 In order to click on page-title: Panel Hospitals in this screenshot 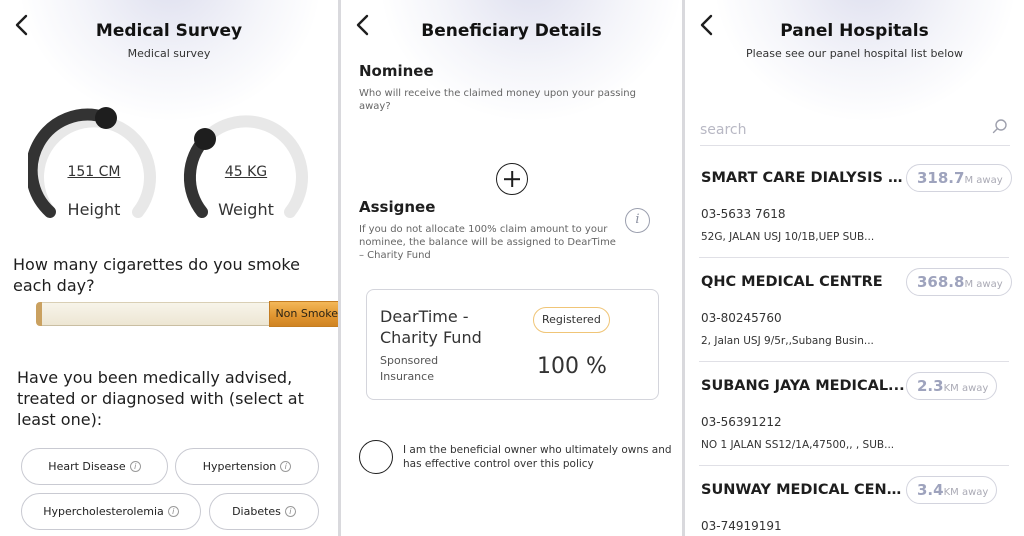, I will do `click(854, 31)`.